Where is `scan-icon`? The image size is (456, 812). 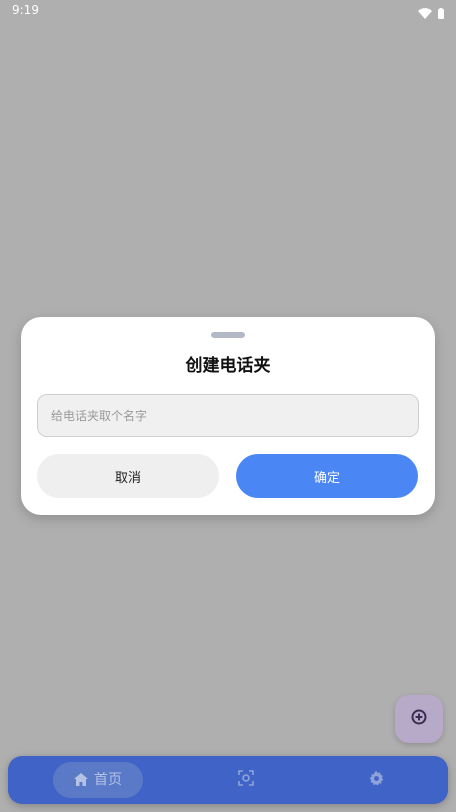 scan-icon is located at coordinates (246, 780).